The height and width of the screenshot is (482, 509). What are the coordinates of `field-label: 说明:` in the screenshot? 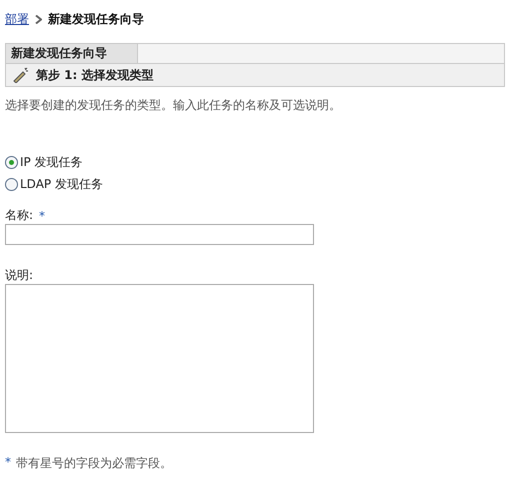 It's located at (19, 275).